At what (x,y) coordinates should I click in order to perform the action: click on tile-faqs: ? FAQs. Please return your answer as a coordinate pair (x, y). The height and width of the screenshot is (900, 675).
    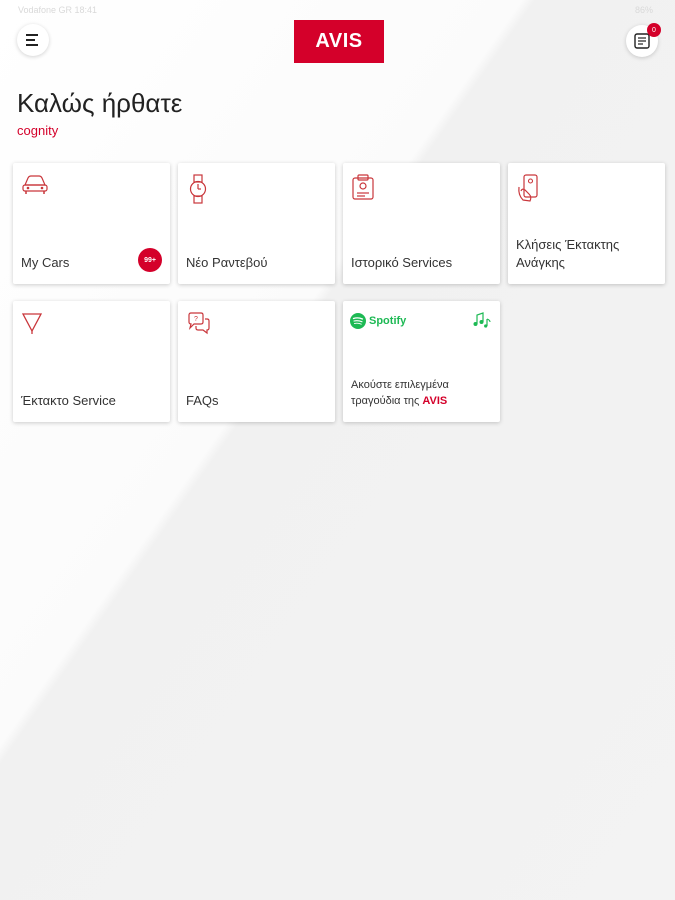
    Looking at the image, I should click on (256, 361).